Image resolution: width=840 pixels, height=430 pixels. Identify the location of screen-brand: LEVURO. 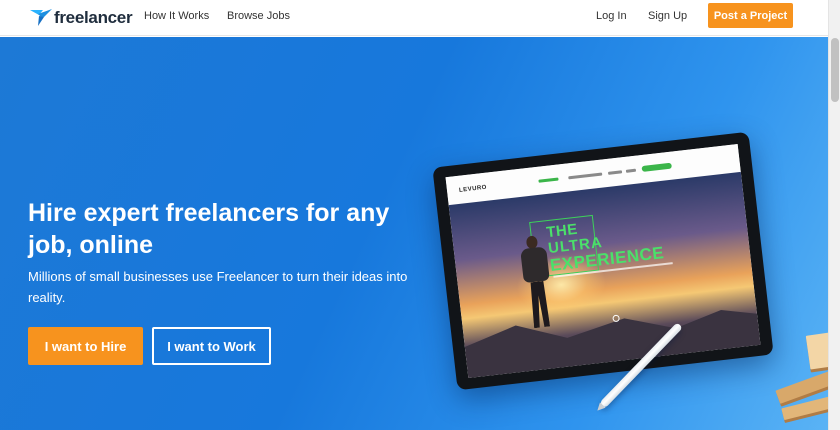
(473, 189).